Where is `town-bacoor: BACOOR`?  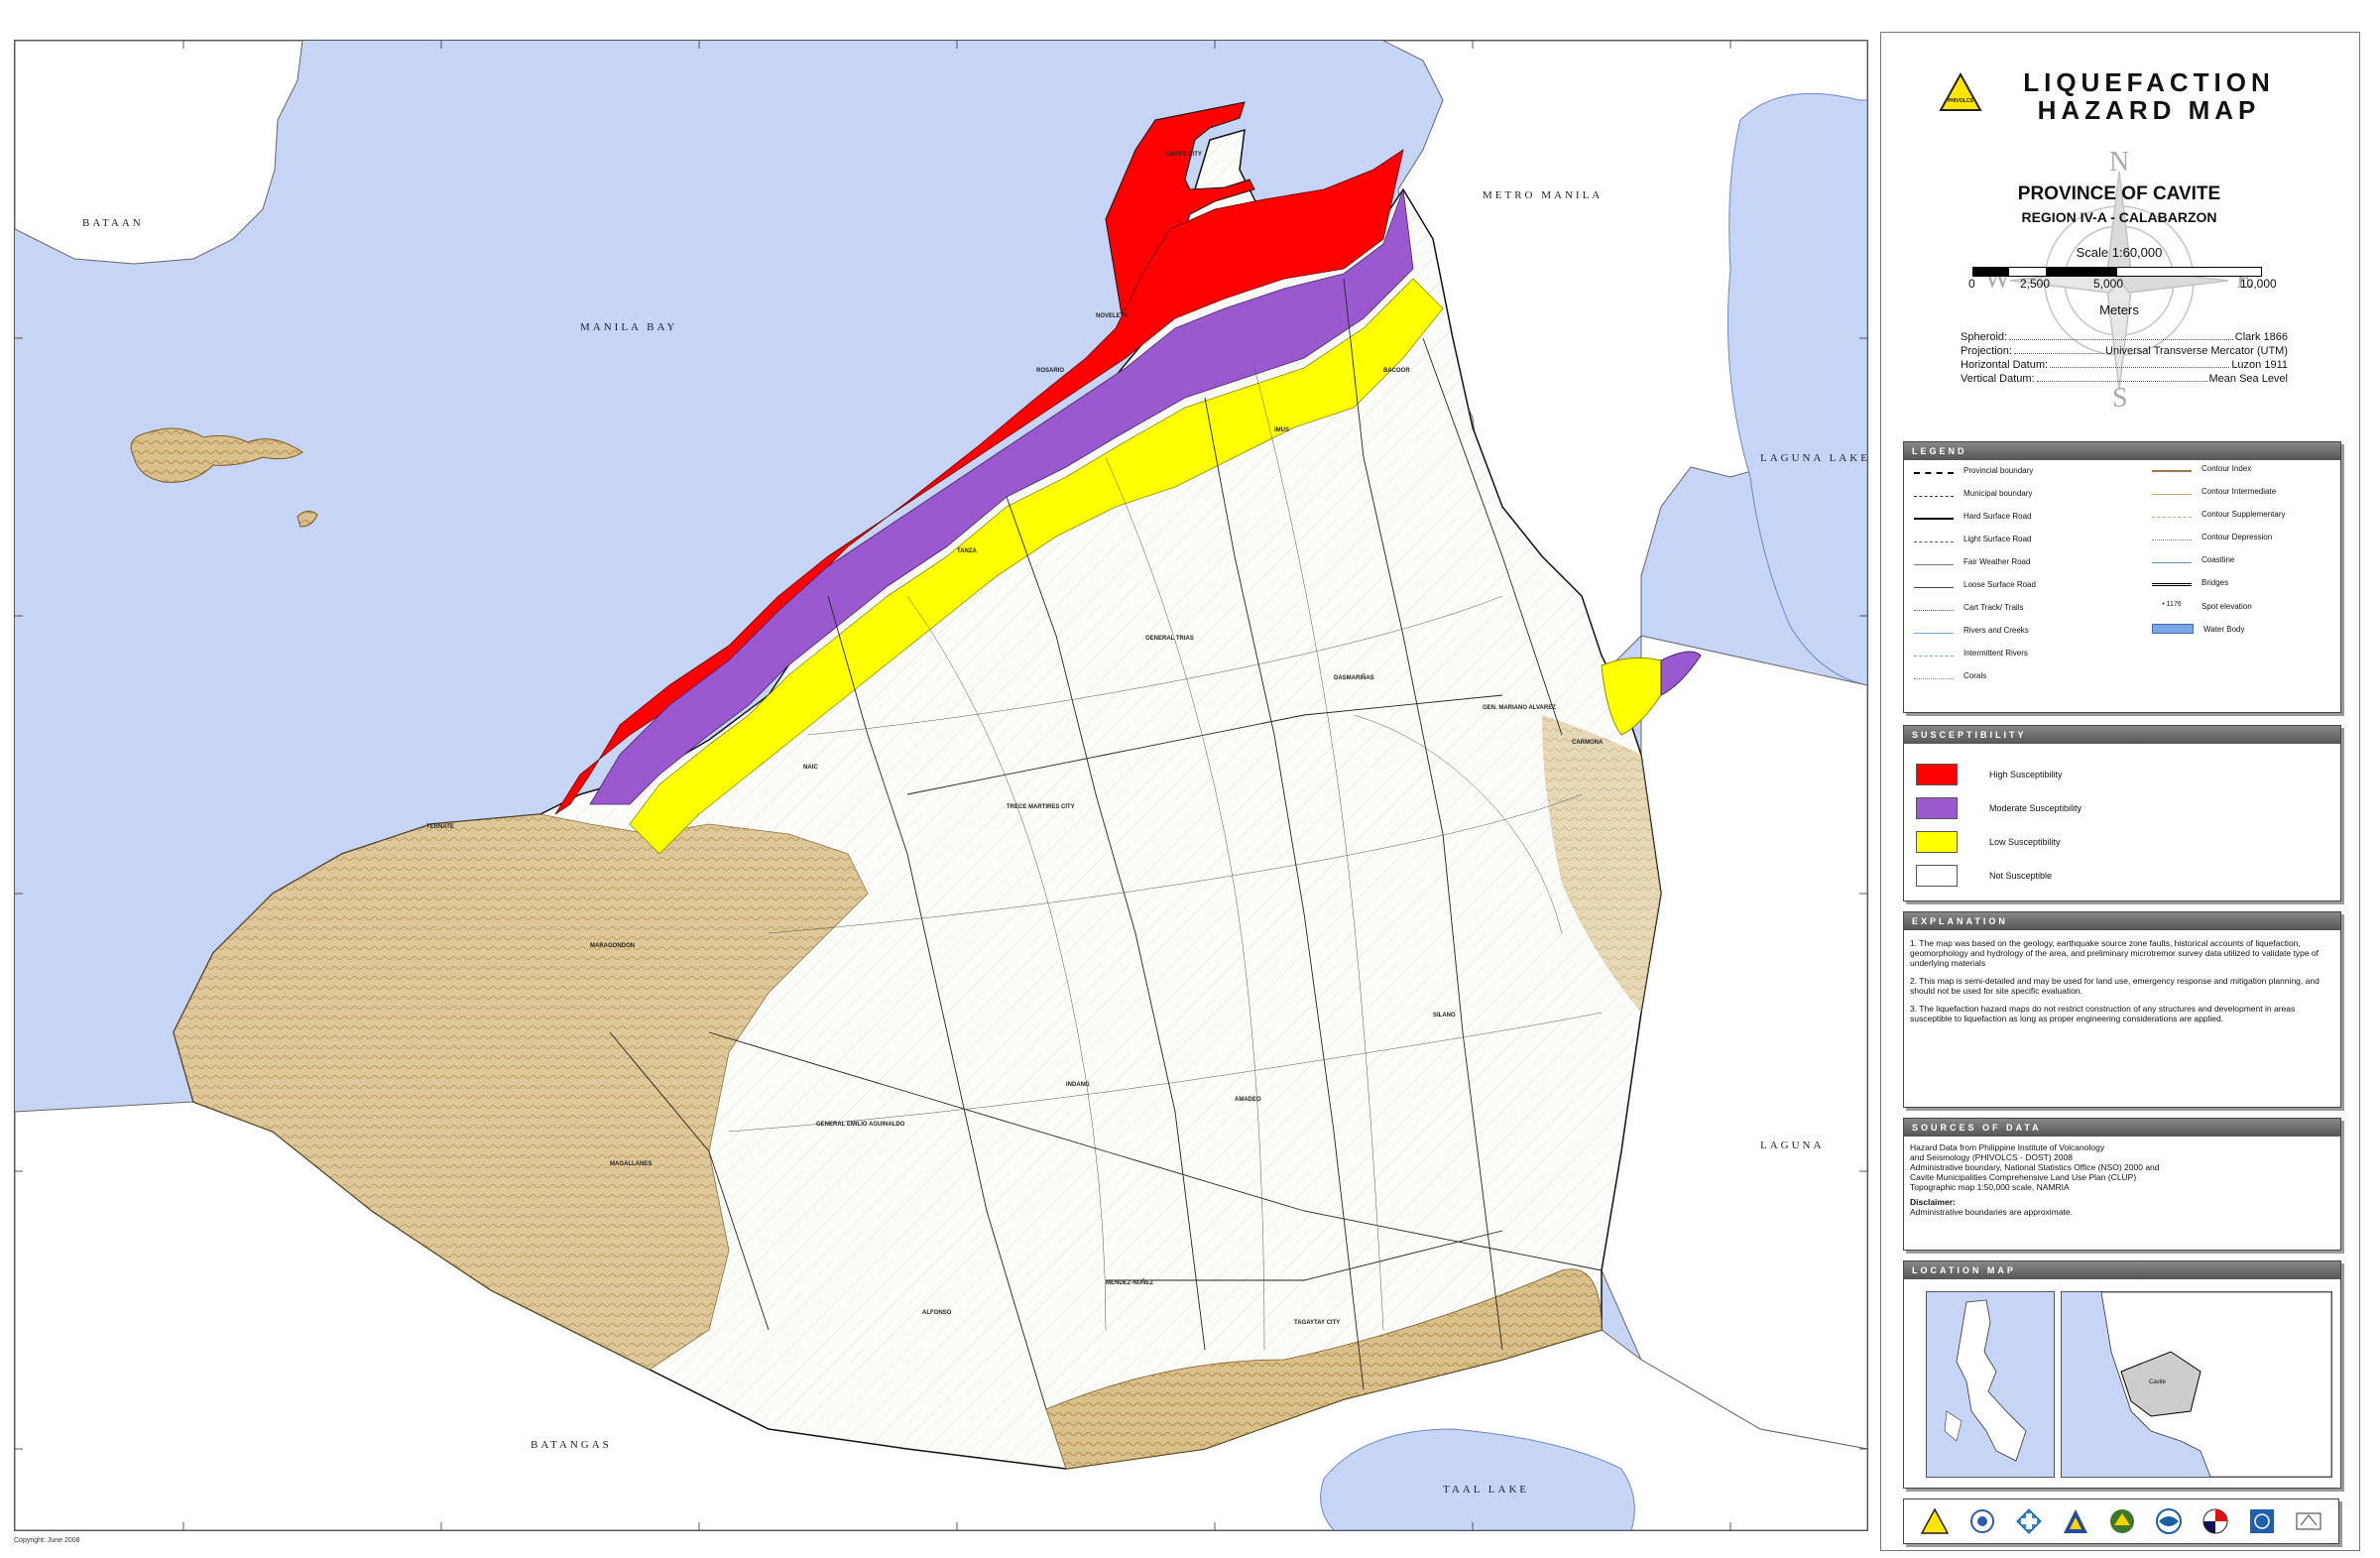 town-bacoor: BACOOR is located at coordinates (1396, 371).